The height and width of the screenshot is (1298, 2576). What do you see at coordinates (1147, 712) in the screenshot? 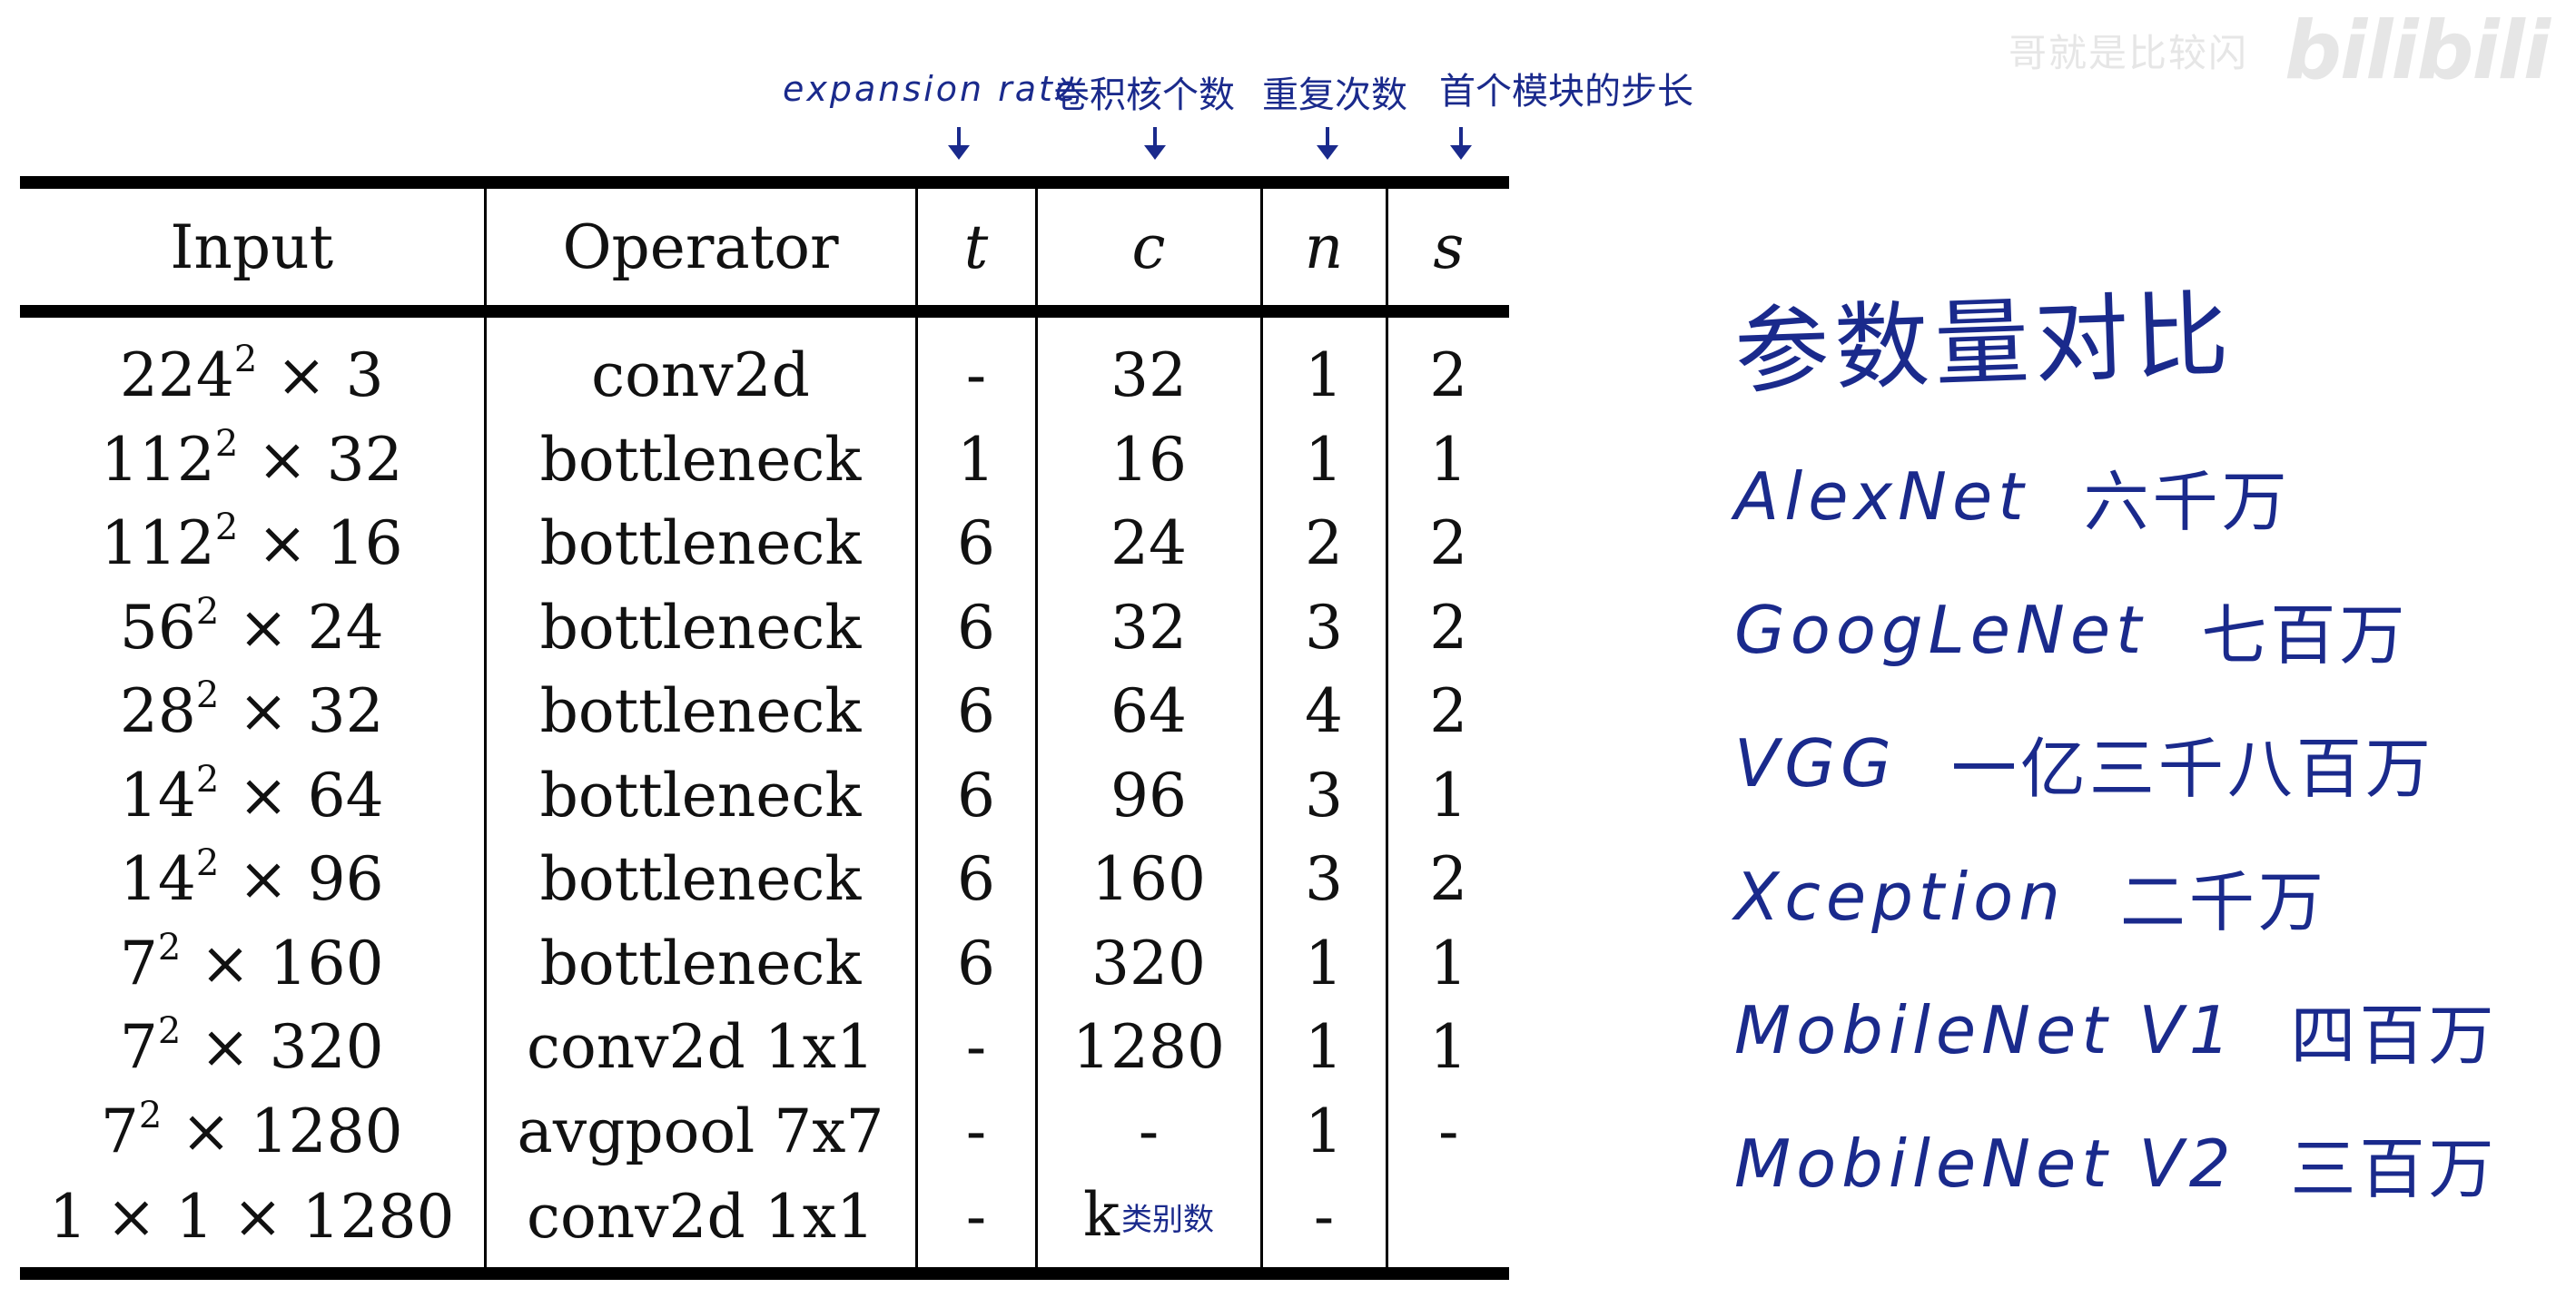
I see `cell-c: 64` at bounding box center [1147, 712].